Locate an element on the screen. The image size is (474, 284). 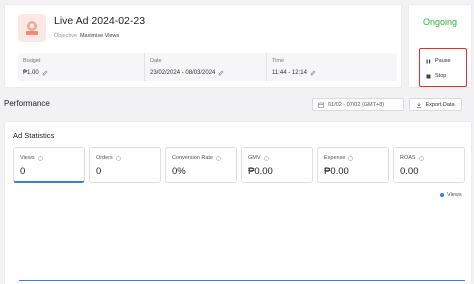
ad-objective: Objective Maximise Views is located at coordinates (87, 36).